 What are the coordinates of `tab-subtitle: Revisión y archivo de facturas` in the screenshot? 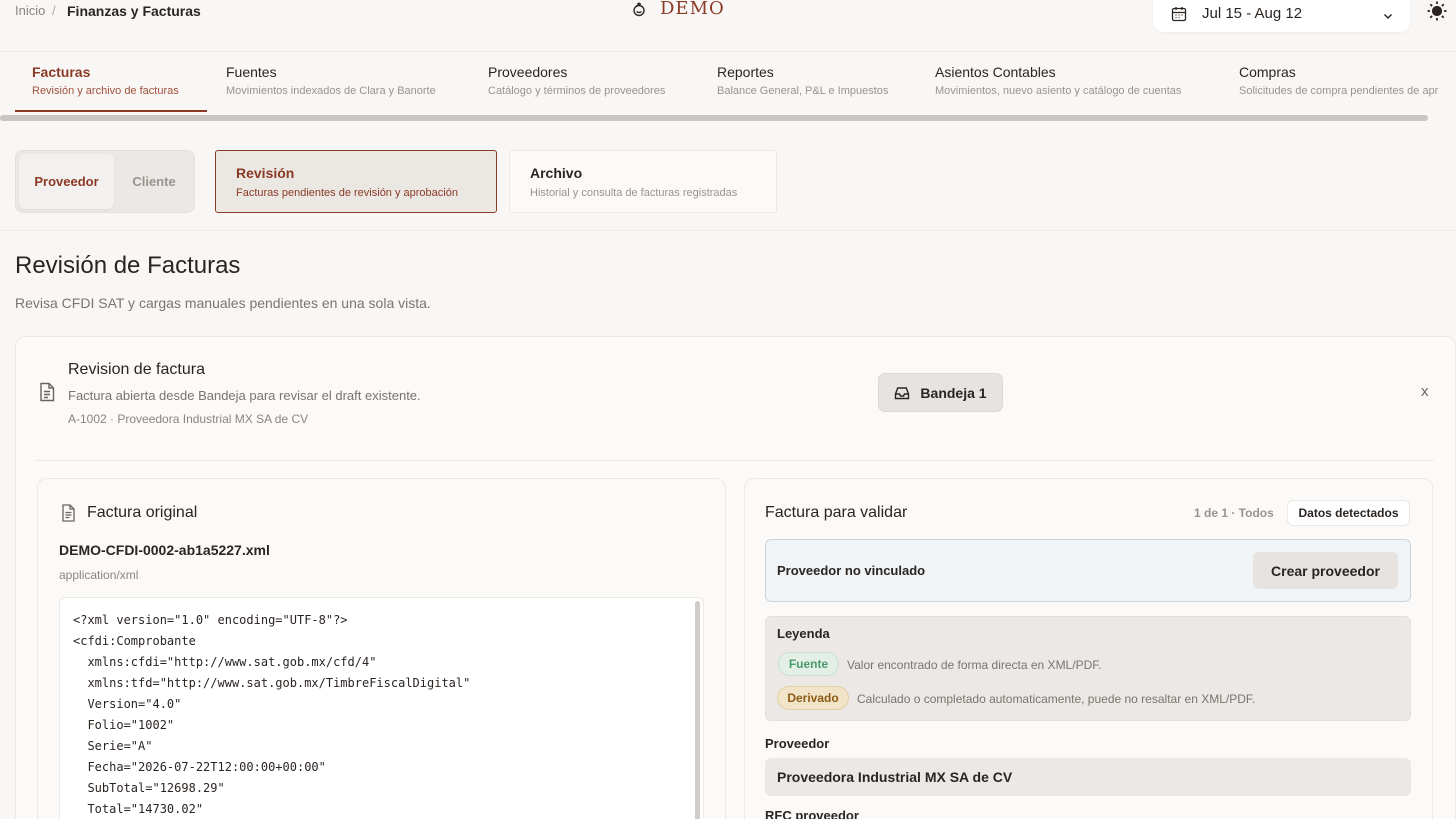 It's located at (105, 91).